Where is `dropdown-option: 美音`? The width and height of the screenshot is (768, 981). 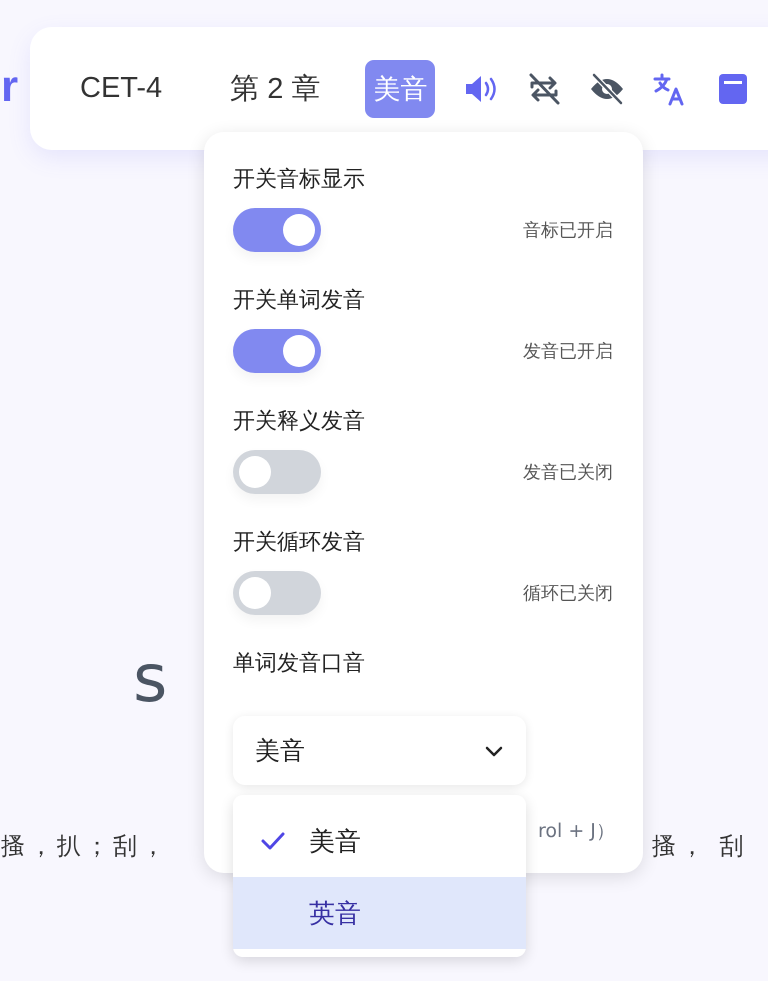 dropdown-option: 美音 is located at coordinates (379, 841).